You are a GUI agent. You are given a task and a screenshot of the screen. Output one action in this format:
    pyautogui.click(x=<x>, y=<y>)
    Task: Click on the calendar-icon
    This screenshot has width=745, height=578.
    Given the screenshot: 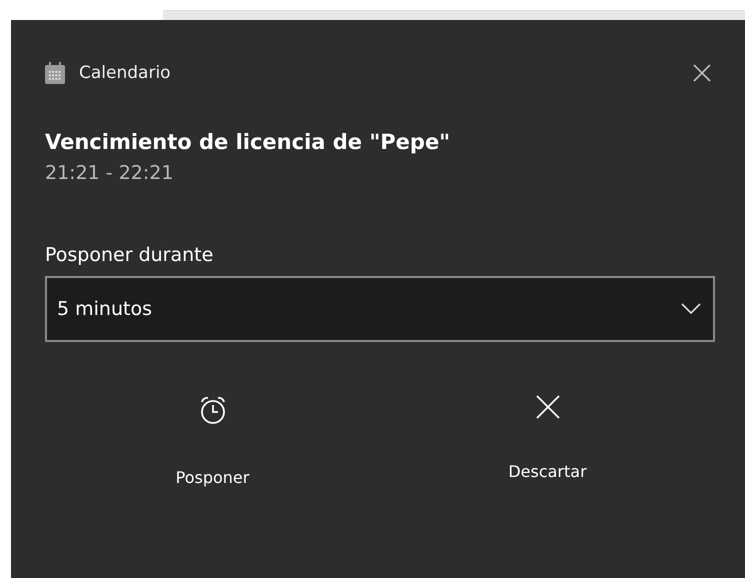 What is the action you would take?
    pyautogui.click(x=55, y=73)
    